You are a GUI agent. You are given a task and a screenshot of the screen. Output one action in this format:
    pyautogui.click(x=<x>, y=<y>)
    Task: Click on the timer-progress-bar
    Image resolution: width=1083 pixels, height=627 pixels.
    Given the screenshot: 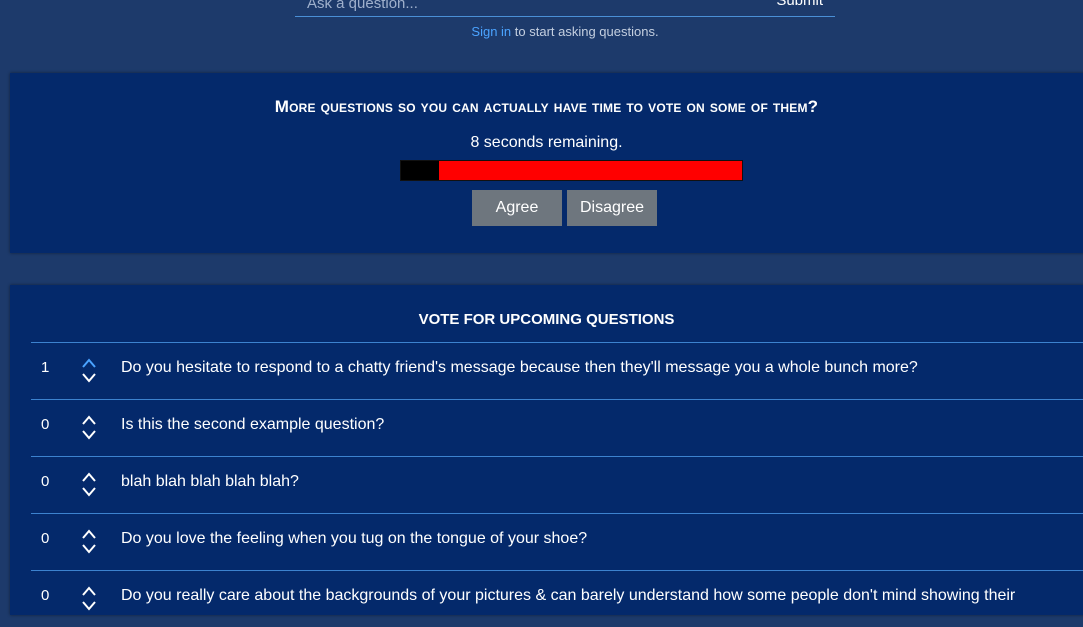 What is the action you would take?
    pyautogui.click(x=571, y=170)
    